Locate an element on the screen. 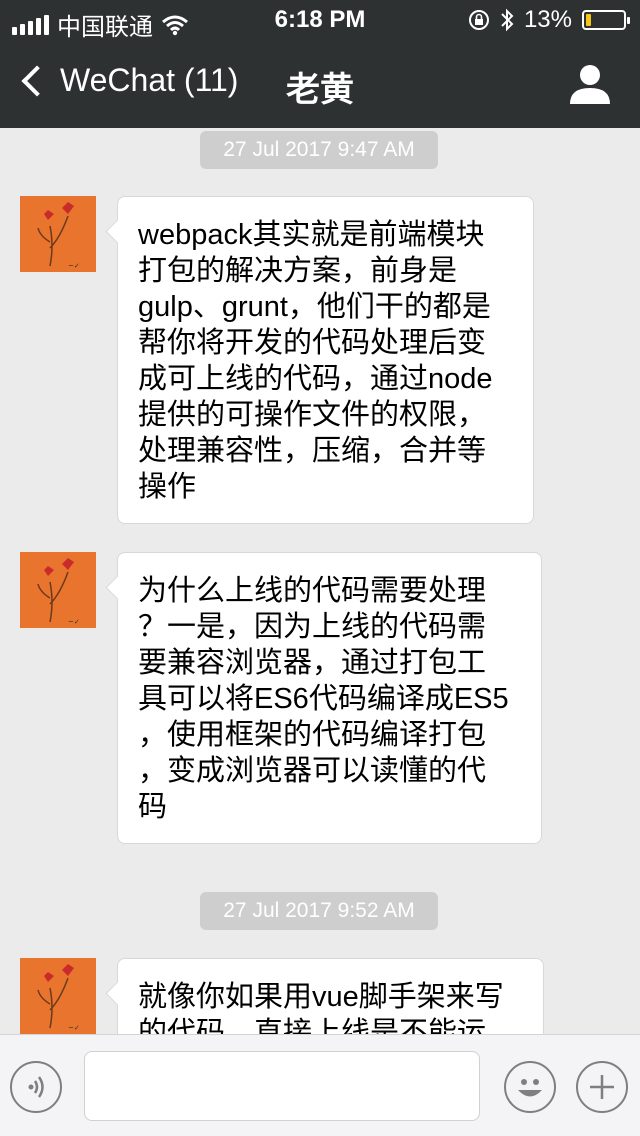 Image resolution: width=640 pixels, height=1136 pixels. message-line: 要兼容浏览器，通过打包工 is located at coordinates (312, 663).